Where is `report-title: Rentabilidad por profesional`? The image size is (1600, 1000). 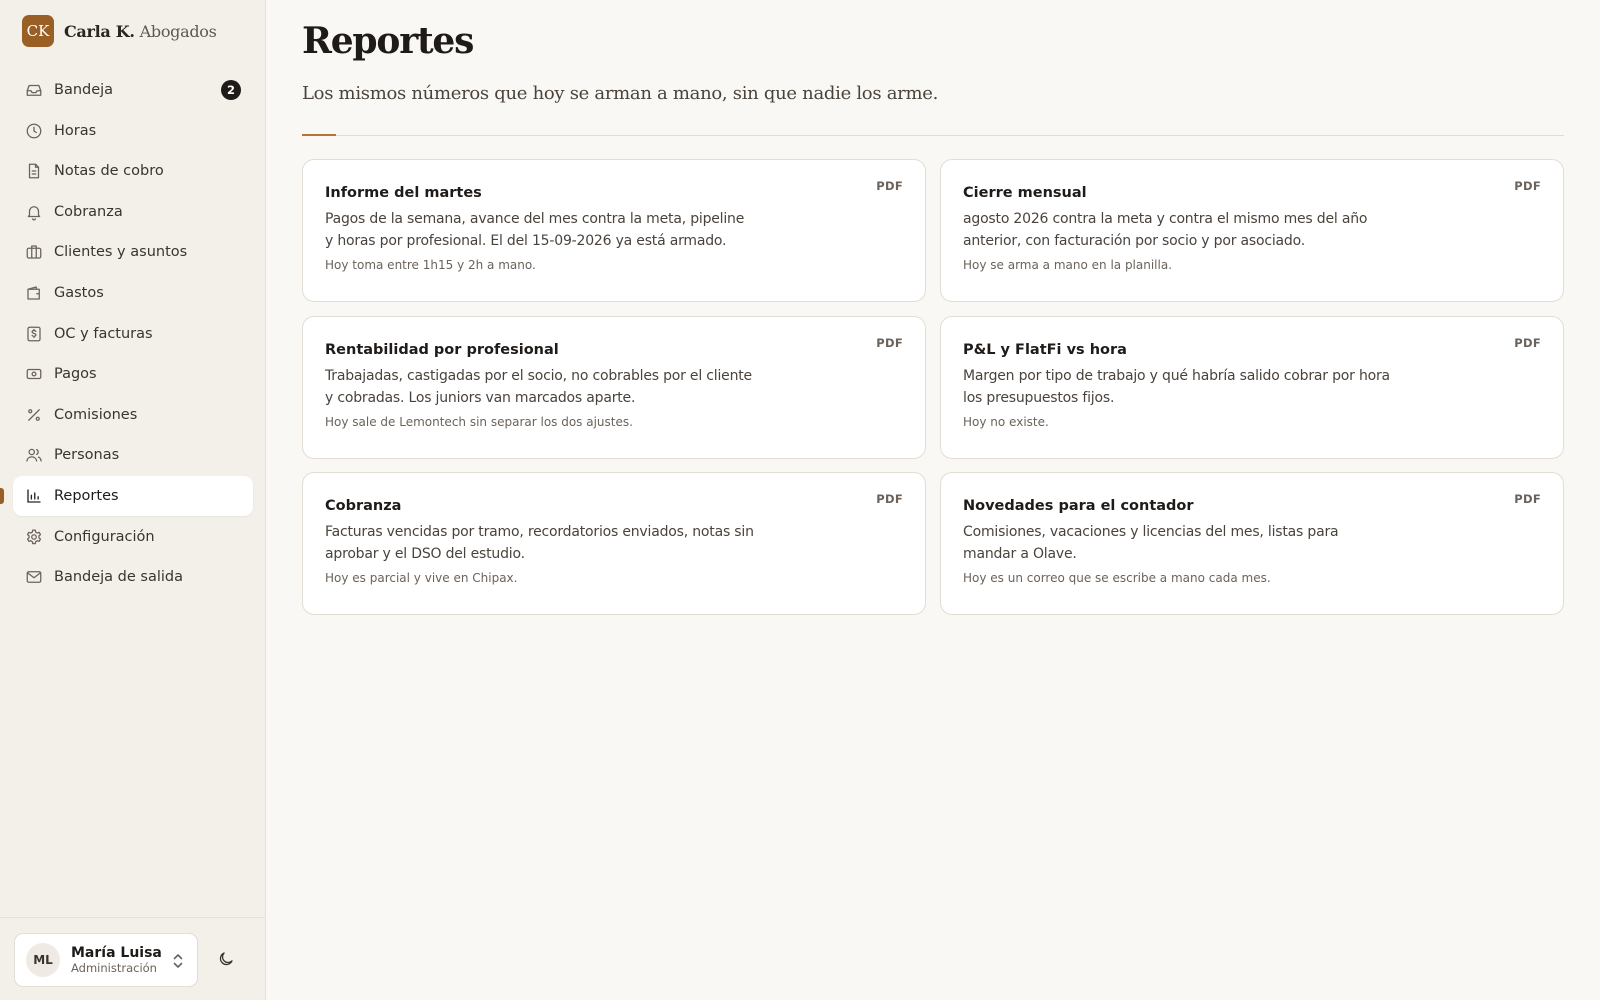
report-title: Rentabilidad por profesional is located at coordinates (442, 350).